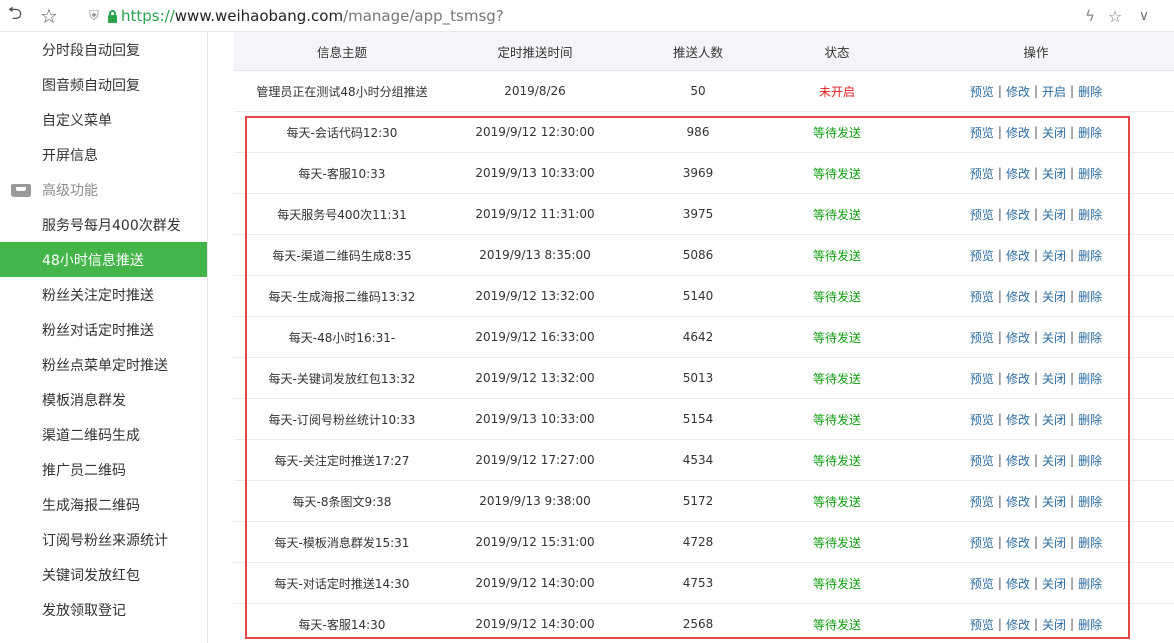 This screenshot has height=643, width=1174. I want to click on sidebar-item: 开屏信息, so click(103, 154).